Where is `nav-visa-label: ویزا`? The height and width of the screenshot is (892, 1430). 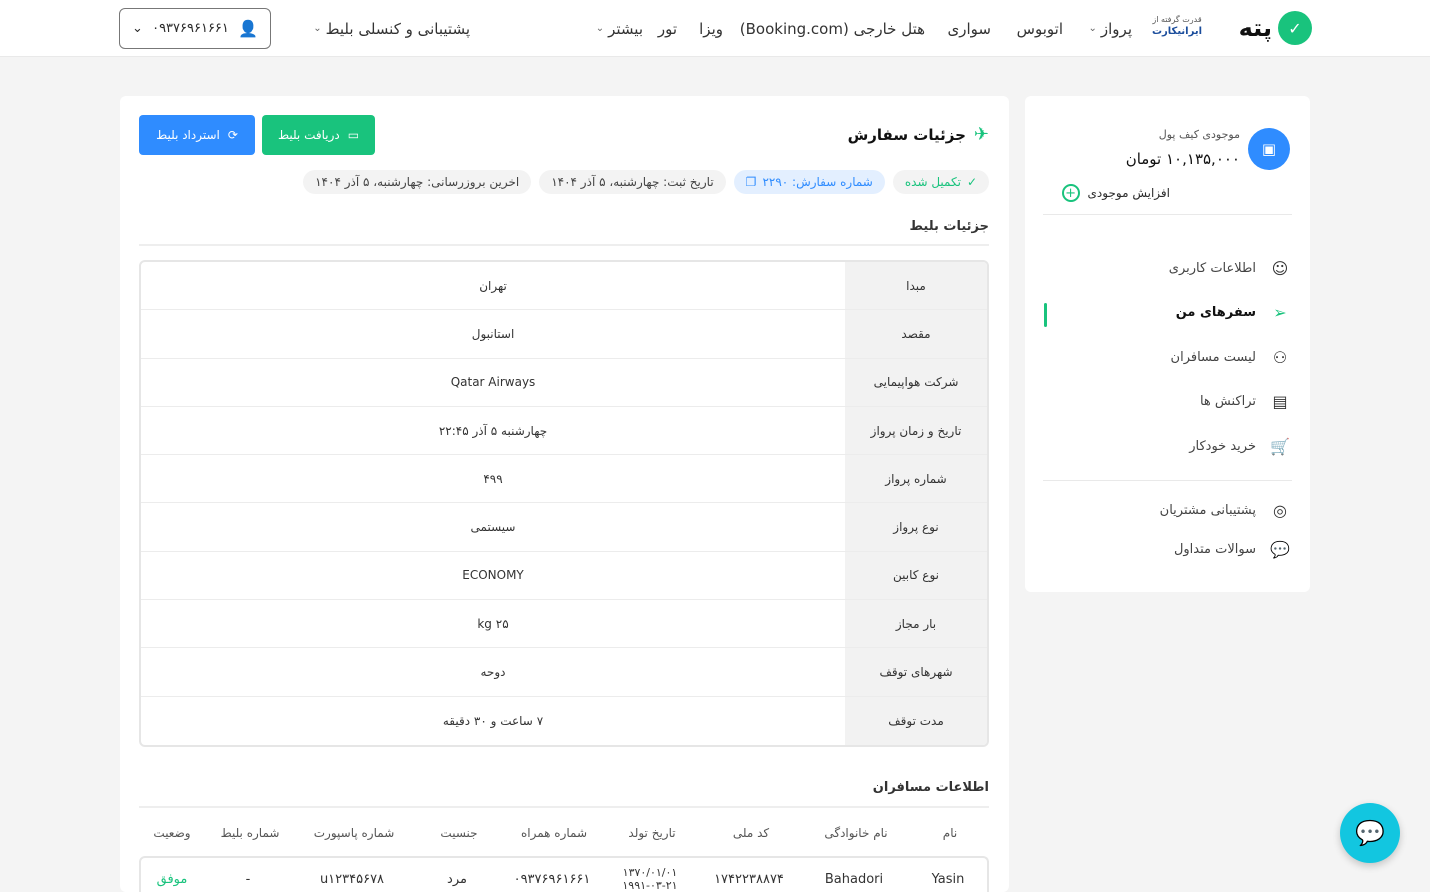 nav-visa-label: ویزا is located at coordinates (711, 28).